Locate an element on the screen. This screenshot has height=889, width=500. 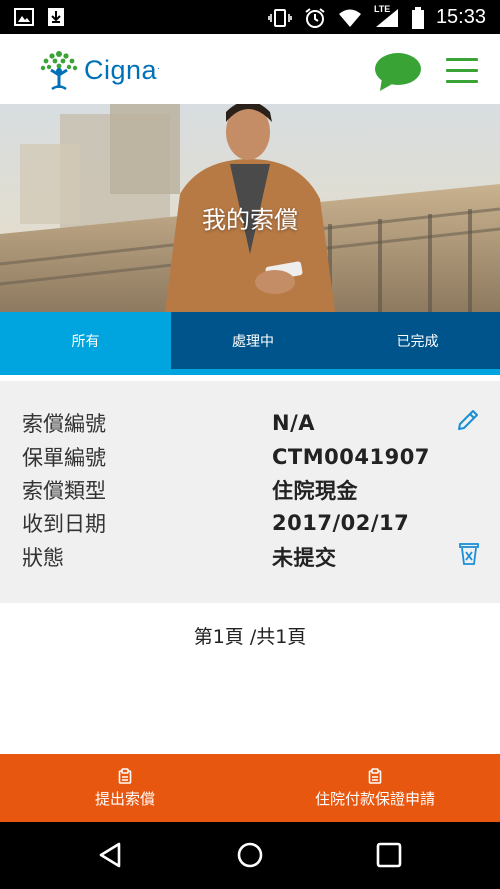
menu-button is located at coordinates (463, 71).